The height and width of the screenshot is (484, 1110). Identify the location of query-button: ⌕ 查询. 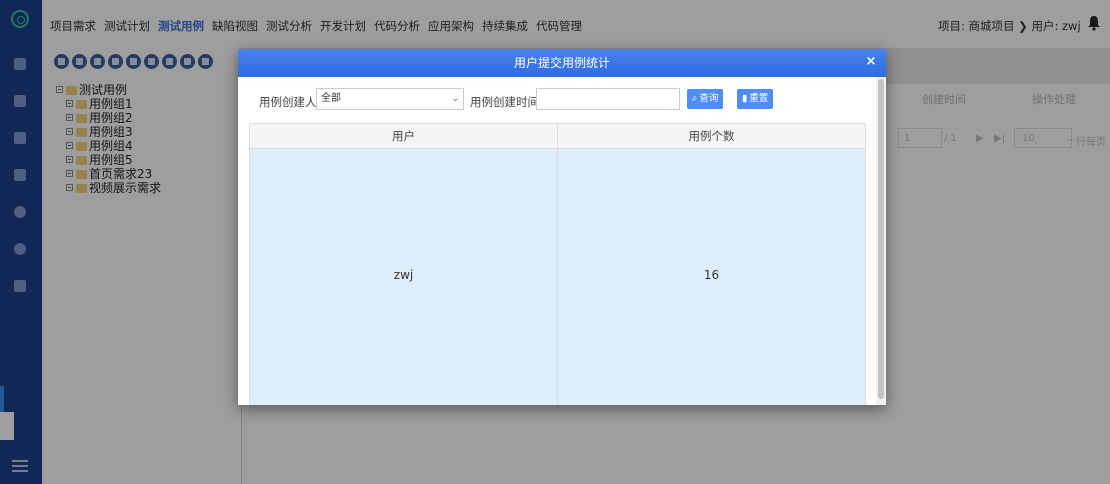
(705, 99).